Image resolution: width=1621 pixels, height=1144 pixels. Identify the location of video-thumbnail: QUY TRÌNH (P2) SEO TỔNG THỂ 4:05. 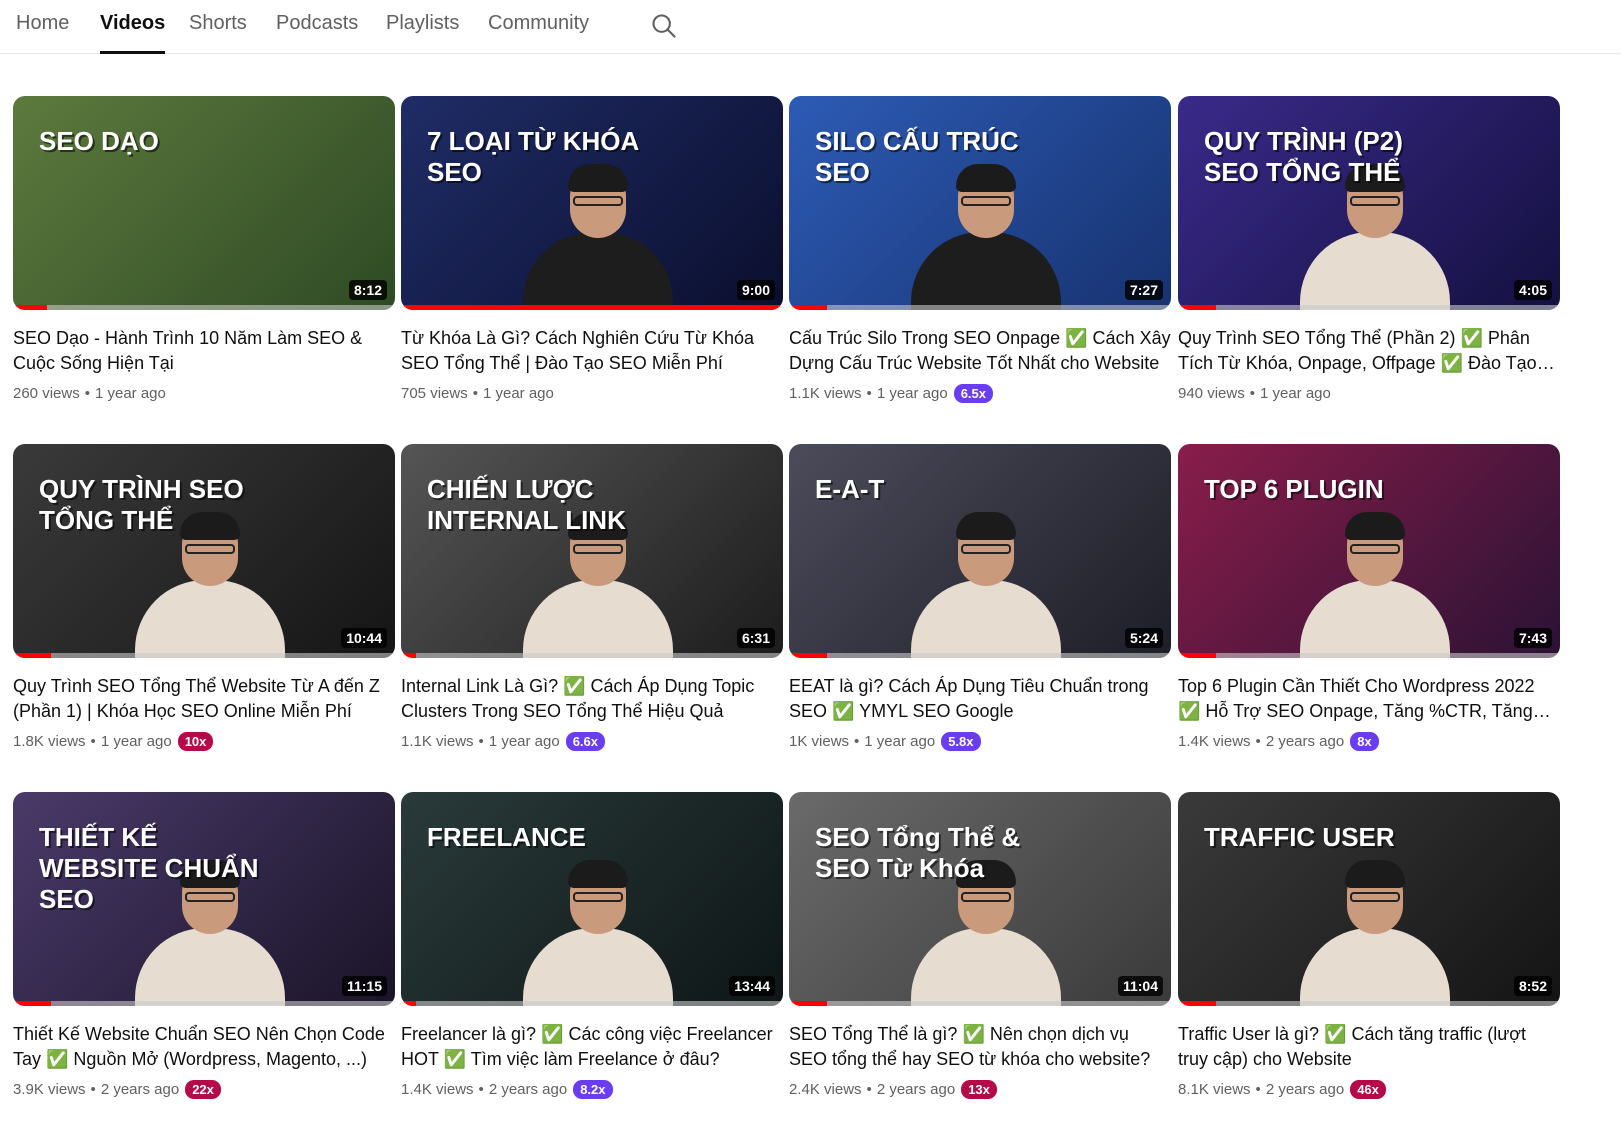
(1369, 203).